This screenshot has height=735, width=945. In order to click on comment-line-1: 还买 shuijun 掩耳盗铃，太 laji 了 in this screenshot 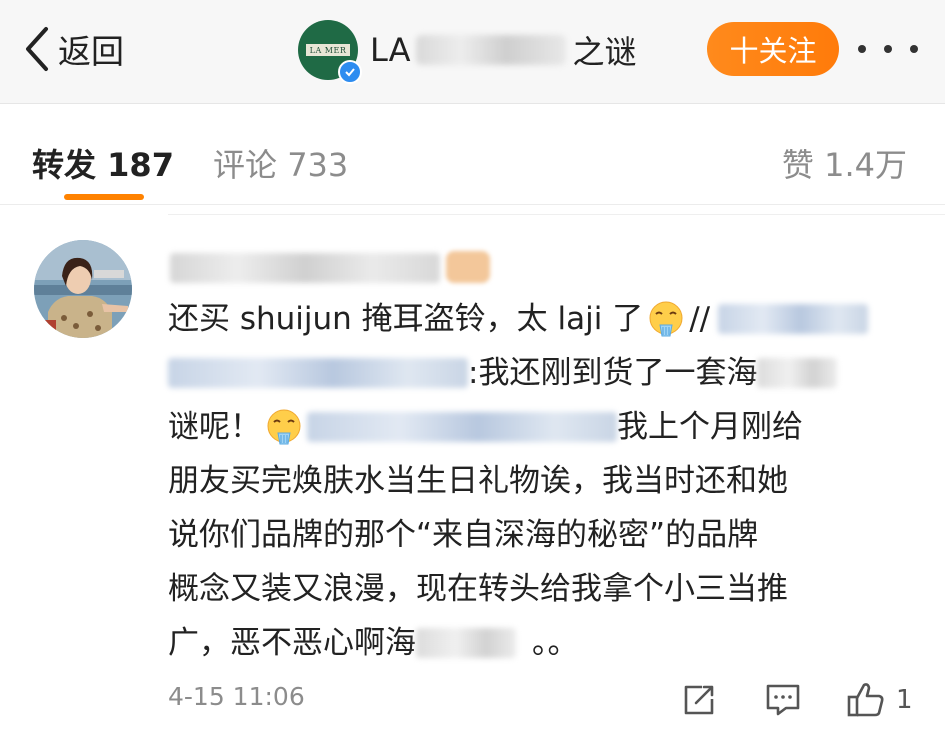, I will do `click(406, 319)`.